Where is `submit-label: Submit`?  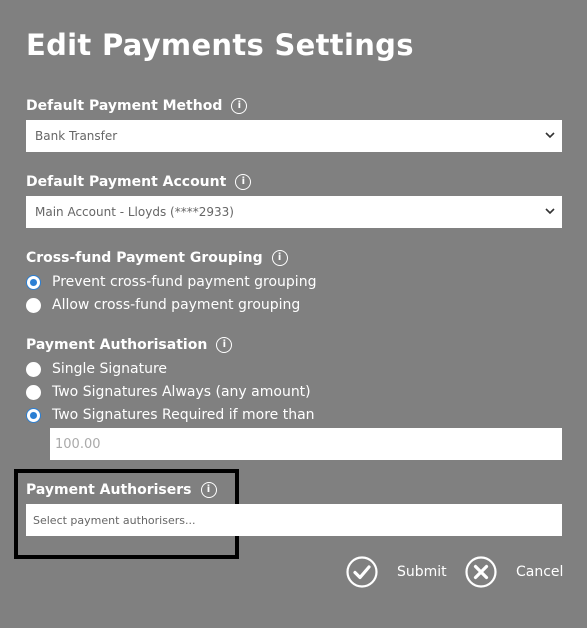
submit-label: Submit is located at coordinates (422, 572).